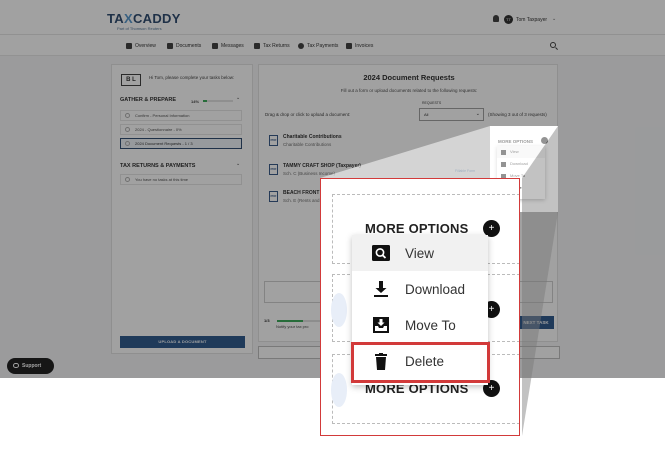 The width and height of the screenshot is (665, 452). Describe the element at coordinates (417, 228) in the screenshot. I see `more-options-label: MORE OPTIONS` at that location.